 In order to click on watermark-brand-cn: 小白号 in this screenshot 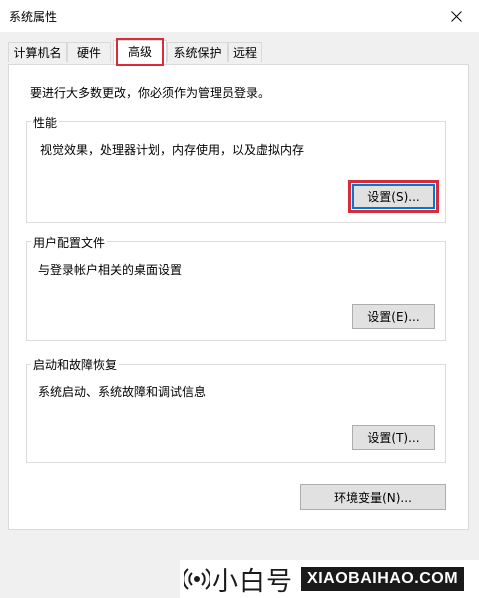, I will do `click(253, 581)`.